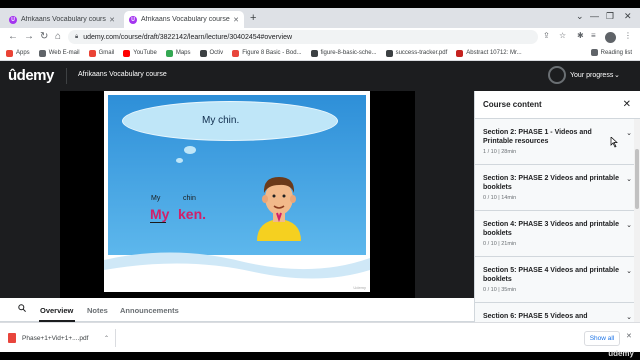 The height and width of the screenshot is (360, 640). What do you see at coordinates (18, 53) in the screenshot?
I see `bookmark-apps: Apps` at bounding box center [18, 53].